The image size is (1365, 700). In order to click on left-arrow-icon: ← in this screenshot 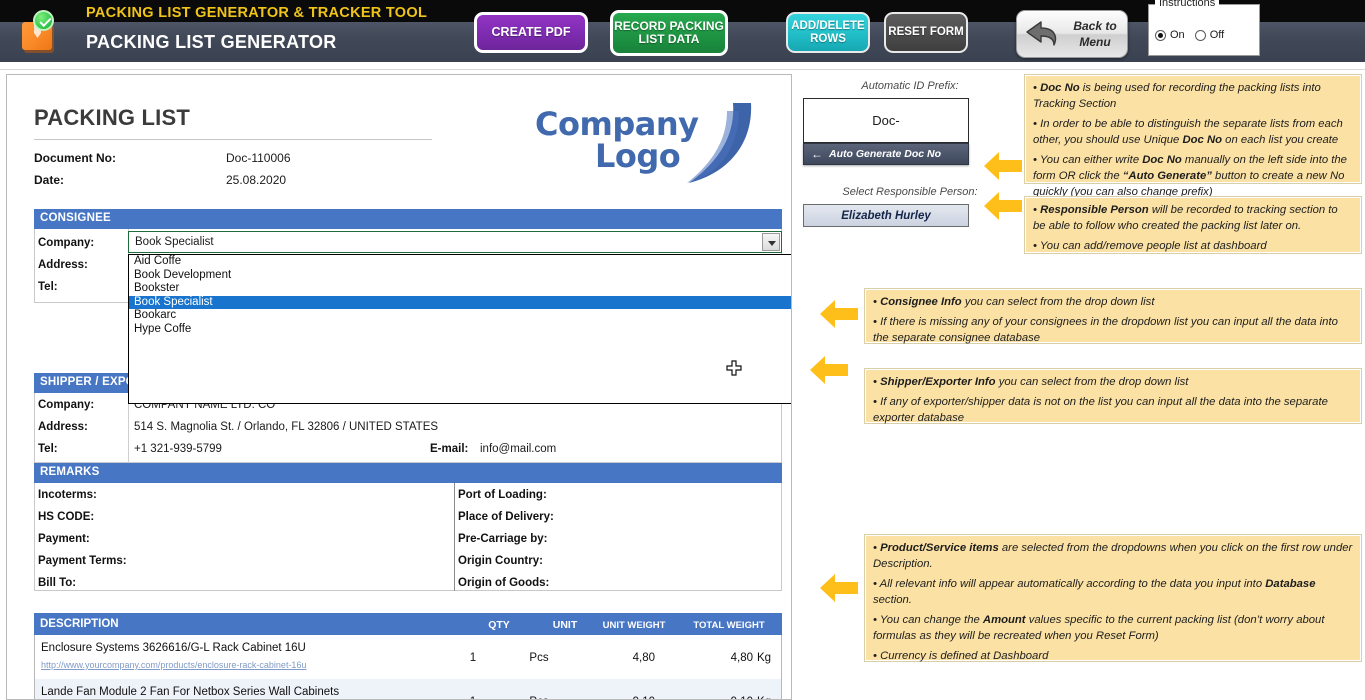, I will do `click(817, 154)`.